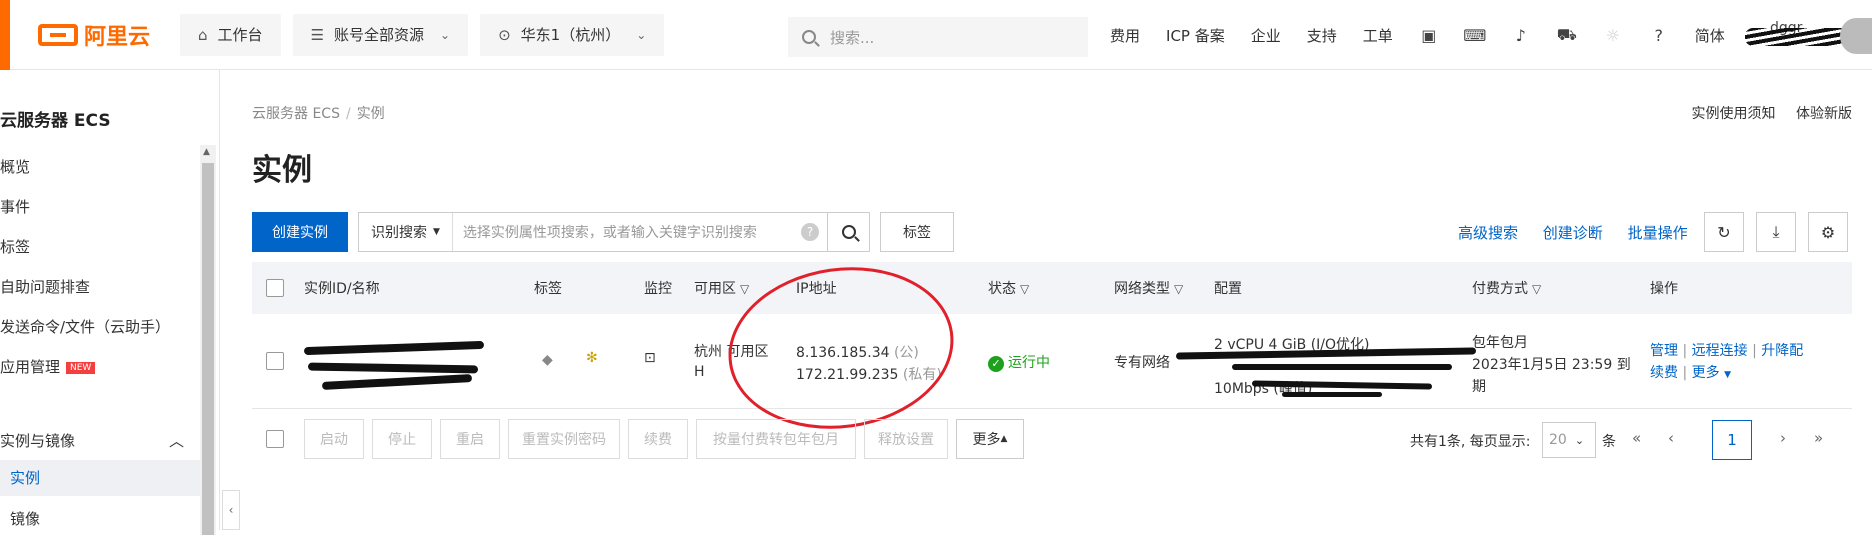 This screenshot has width=1872, height=535. I want to click on link-try-new-version: 体验新版, so click(1824, 114).